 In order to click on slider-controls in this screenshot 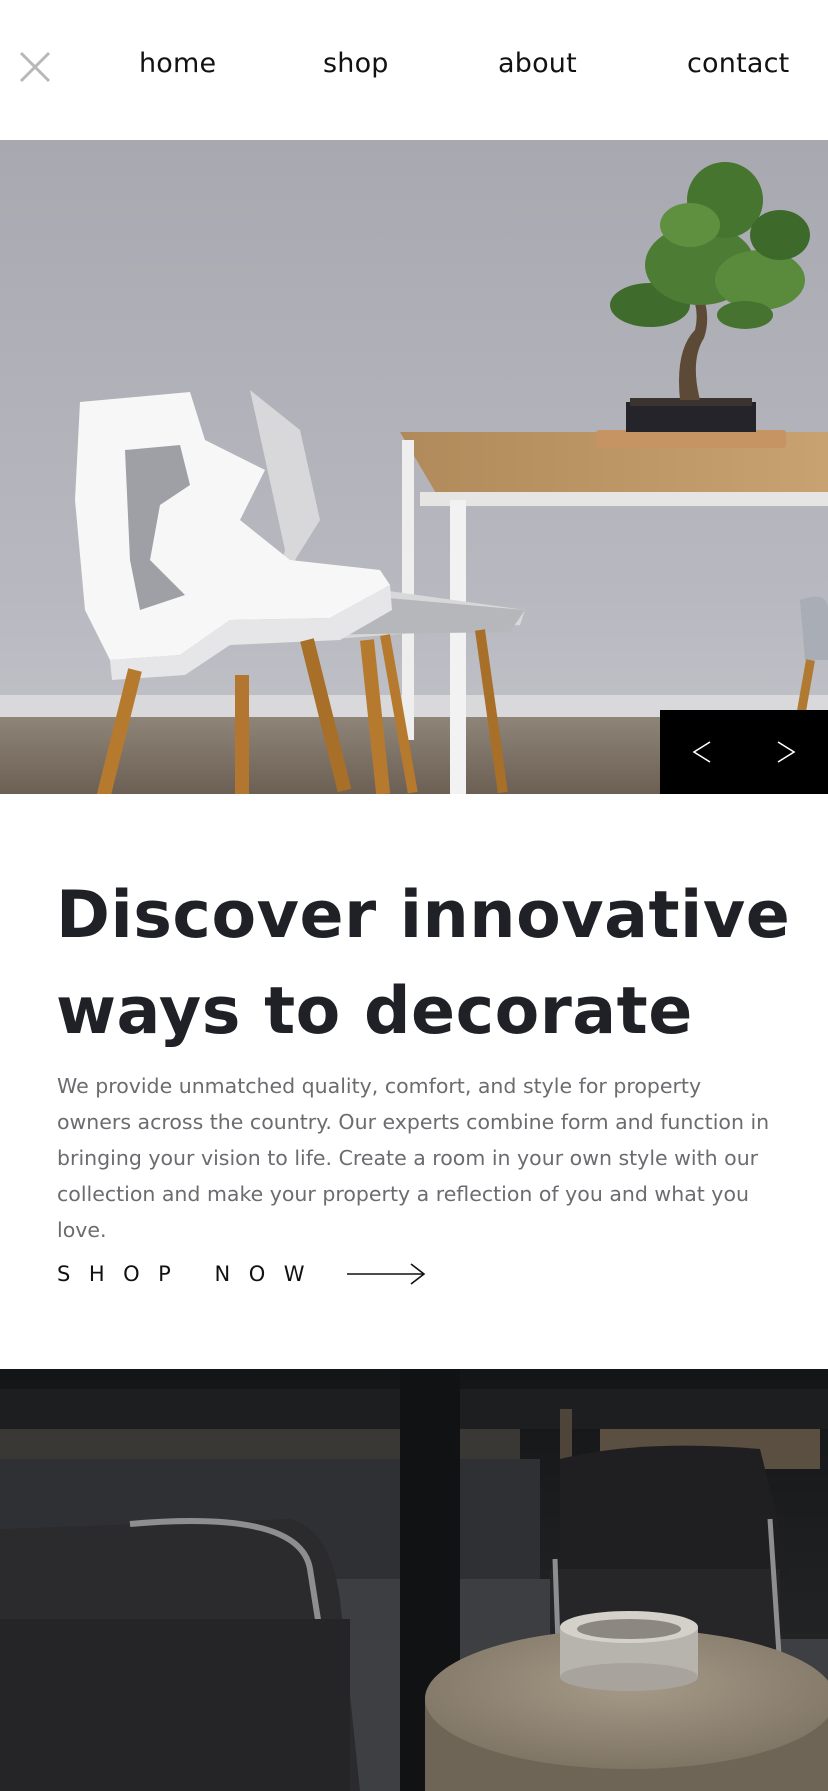, I will do `click(744, 752)`.